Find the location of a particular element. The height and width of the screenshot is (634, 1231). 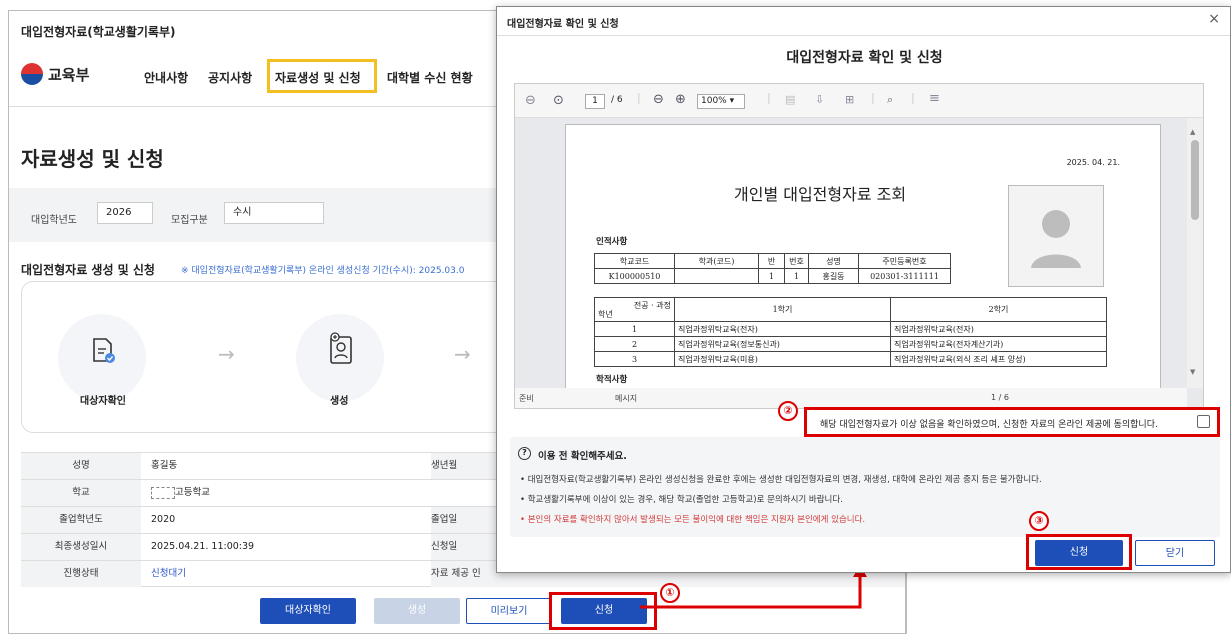

status-message: 메시지 is located at coordinates (626, 398).